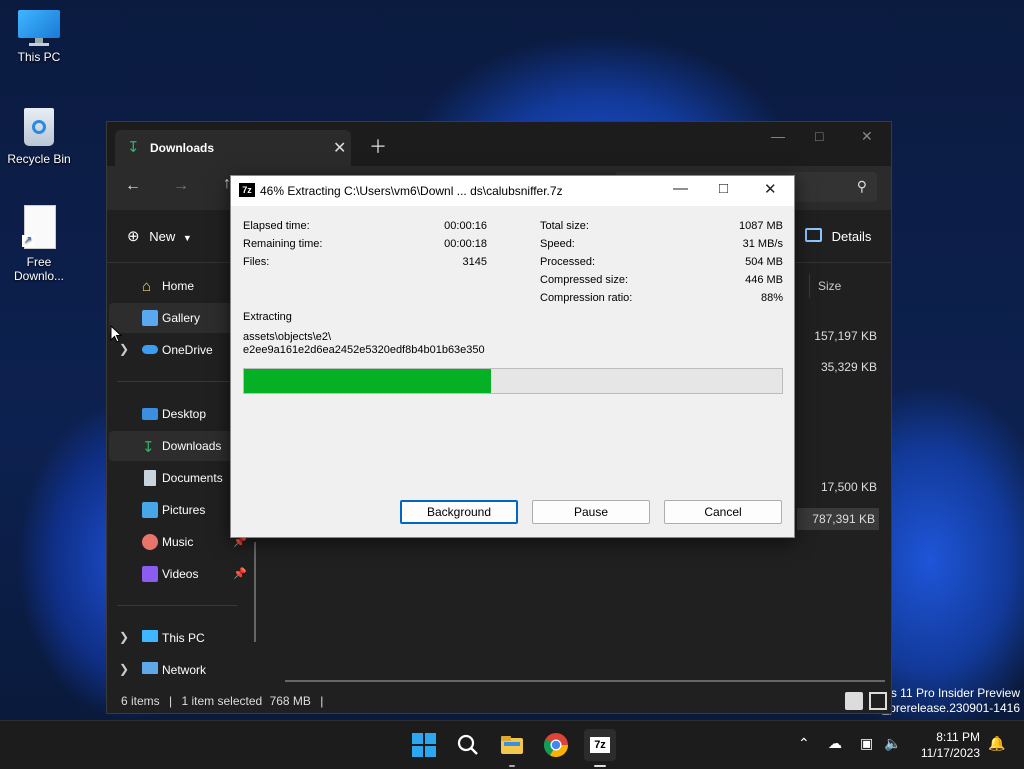  What do you see at coordinates (804, 743) in the screenshot?
I see `chevron-up-icon: ⌃` at bounding box center [804, 743].